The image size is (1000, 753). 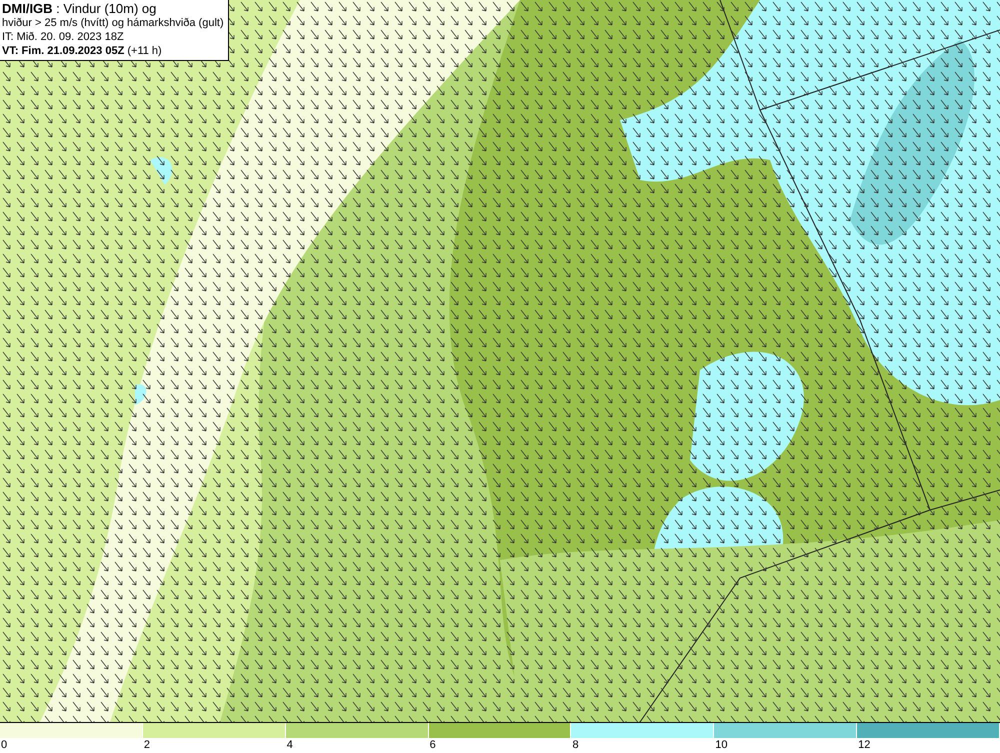 What do you see at coordinates (113, 23) in the screenshot?
I see `header-line: hviður > 25 m/s (hvítt) og hámarkshviða (gult)` at bounding box center [113, 23].